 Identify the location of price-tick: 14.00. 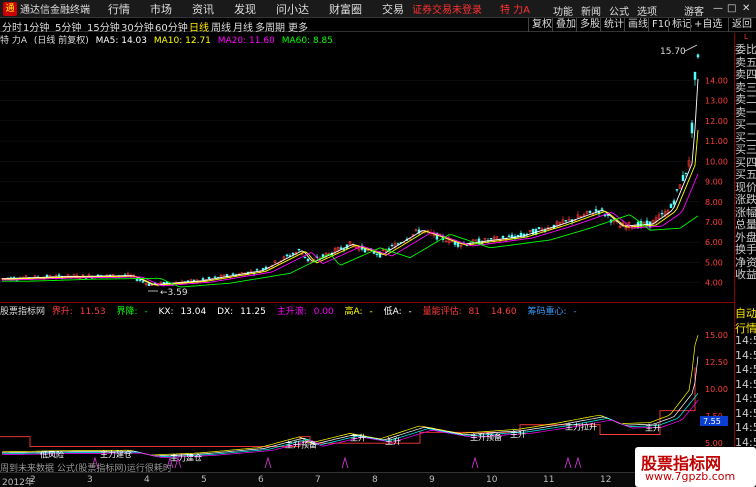
(716, 80).